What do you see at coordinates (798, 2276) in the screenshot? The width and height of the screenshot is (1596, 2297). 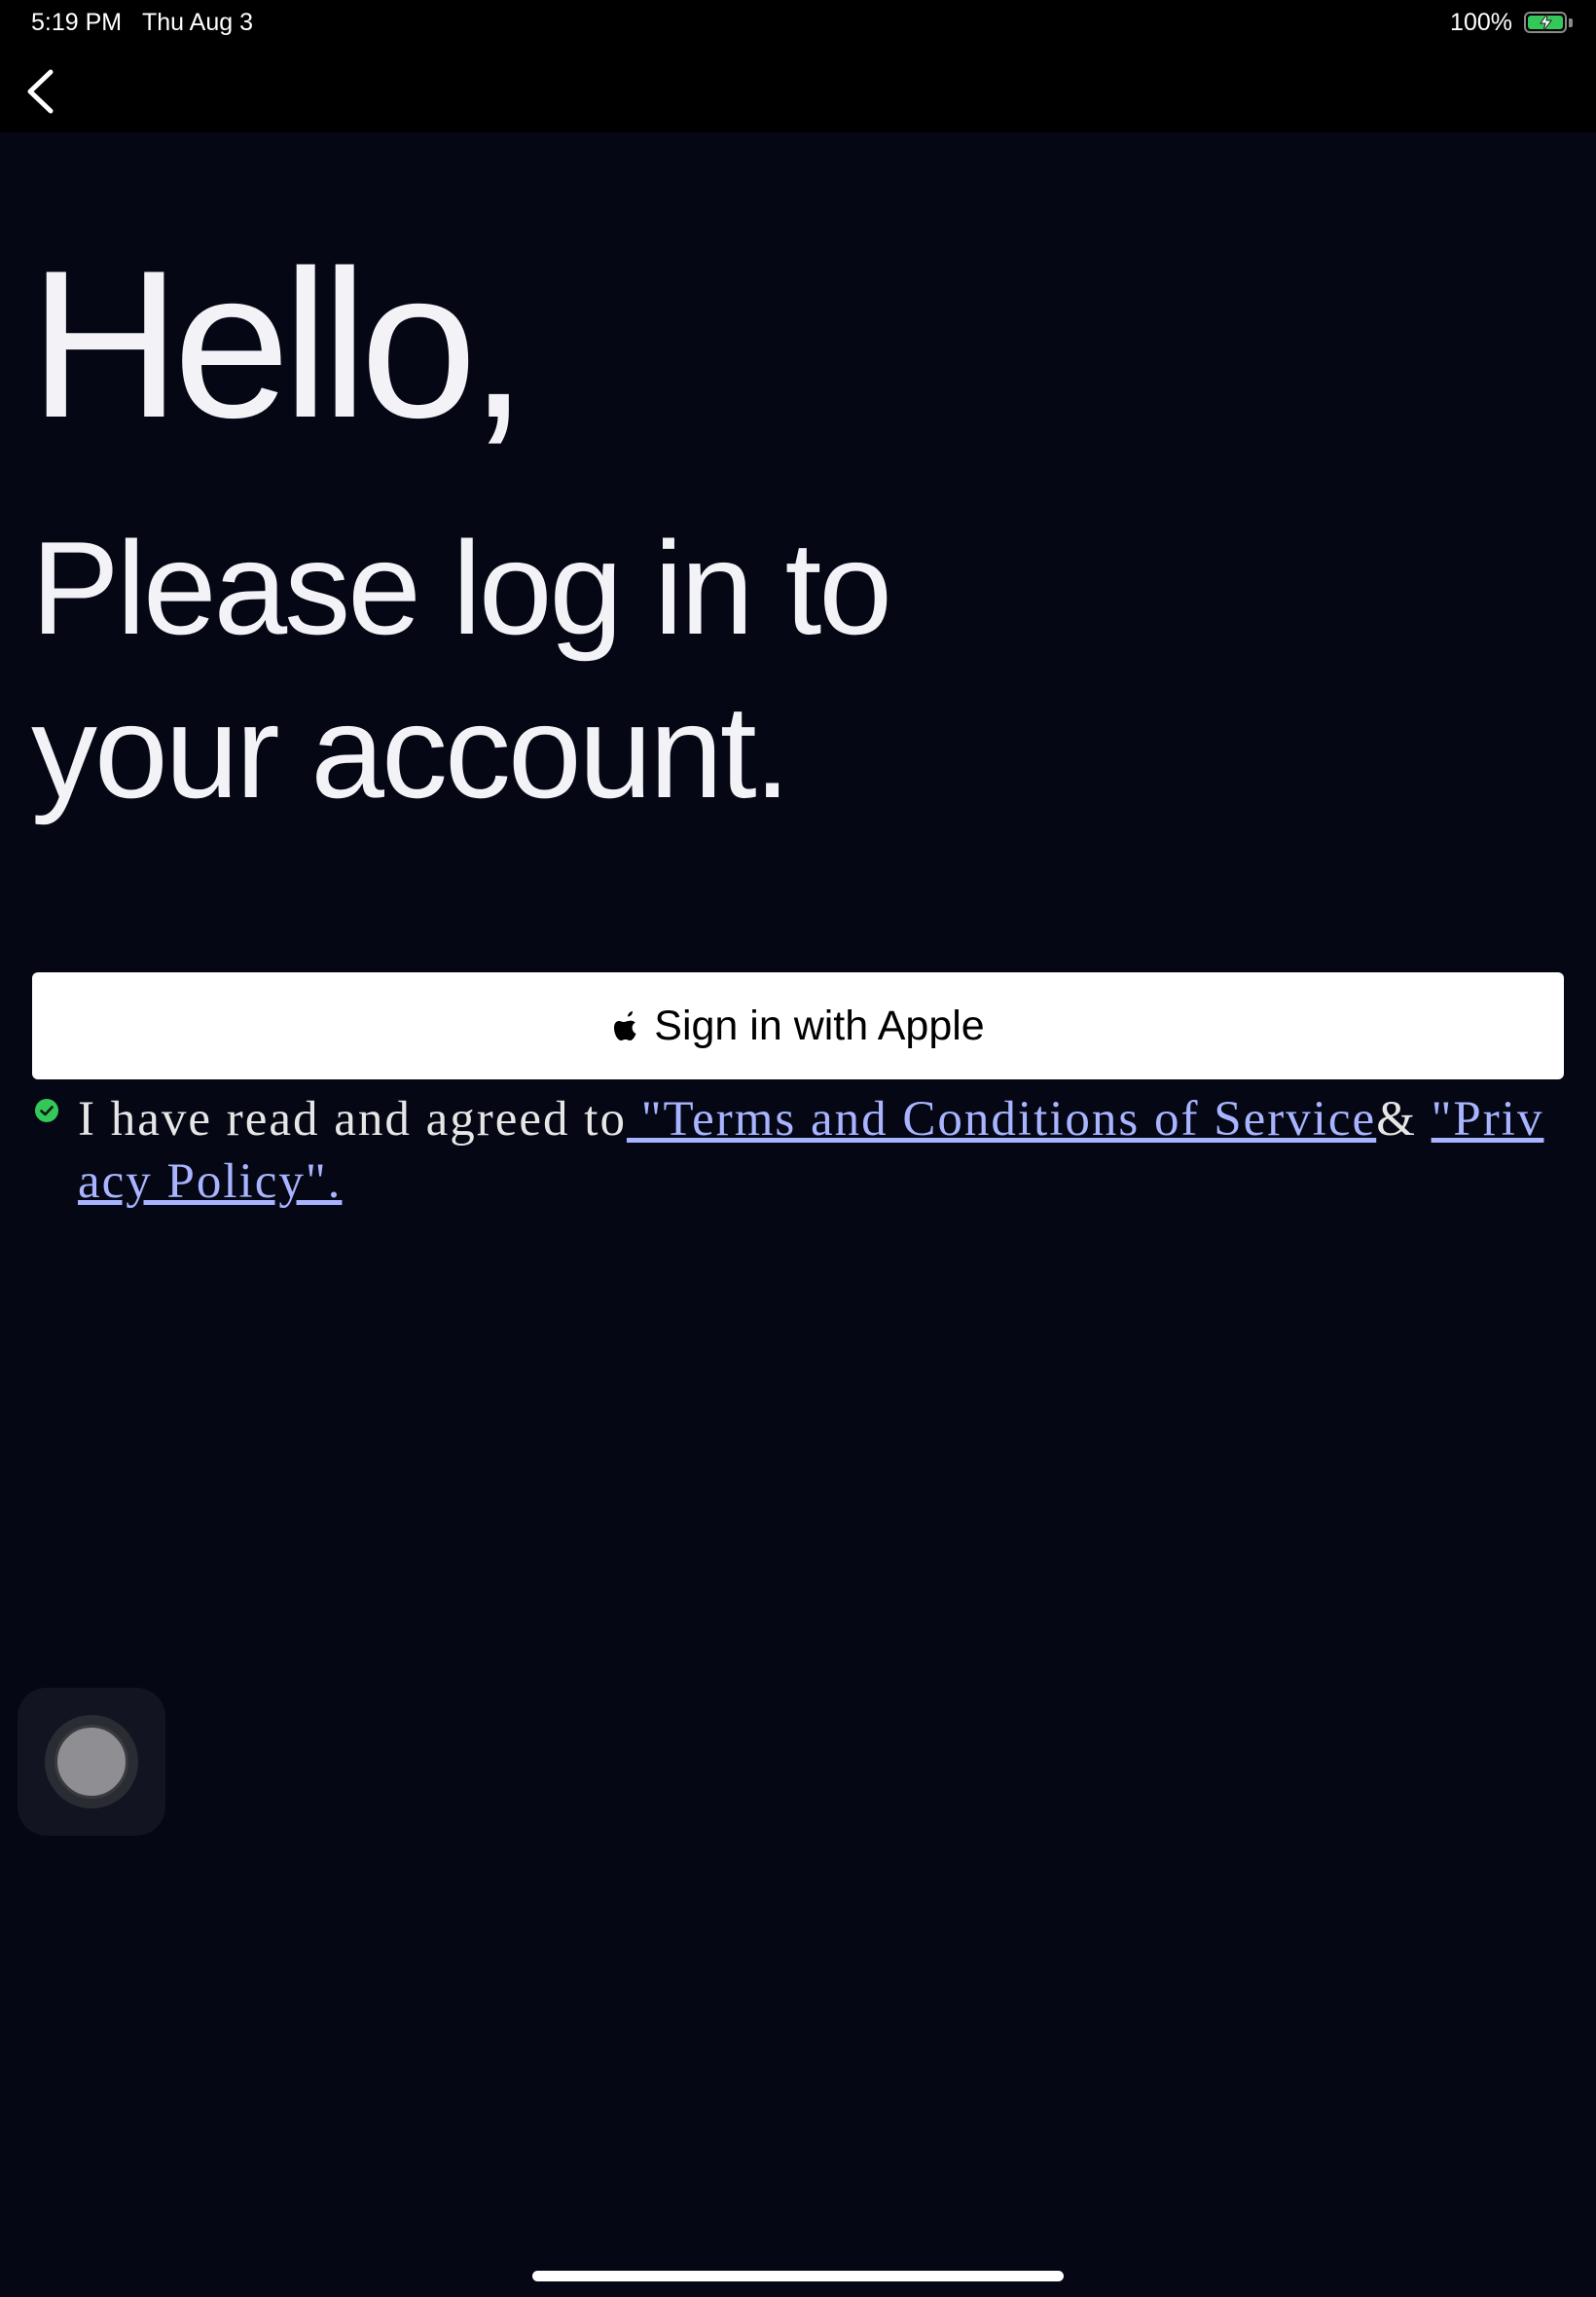 I see `home-indicator` at bounding box center [798, 2276].